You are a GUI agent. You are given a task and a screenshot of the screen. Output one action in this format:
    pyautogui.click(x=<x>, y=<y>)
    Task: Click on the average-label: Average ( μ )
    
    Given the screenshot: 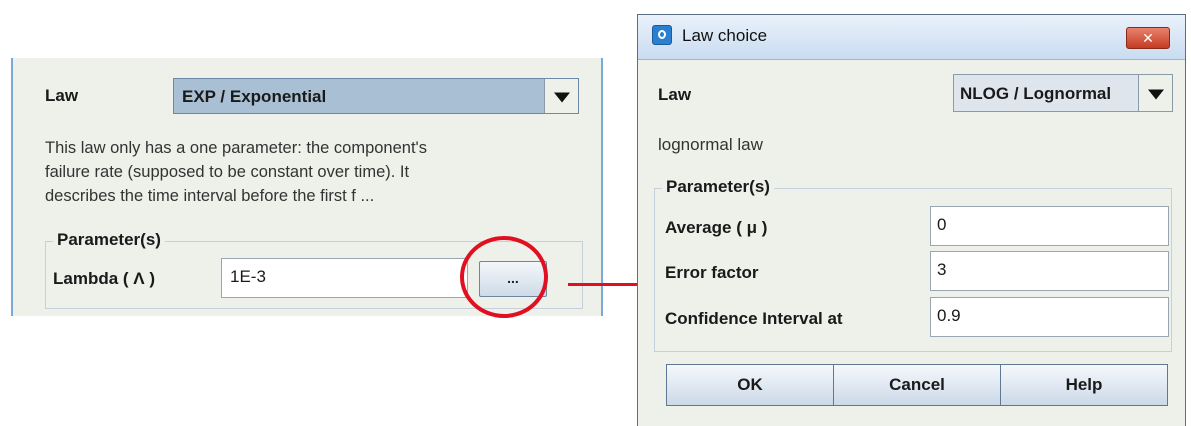 What is the action you would take?
    pyautogui.click(x=716, y=227)
    